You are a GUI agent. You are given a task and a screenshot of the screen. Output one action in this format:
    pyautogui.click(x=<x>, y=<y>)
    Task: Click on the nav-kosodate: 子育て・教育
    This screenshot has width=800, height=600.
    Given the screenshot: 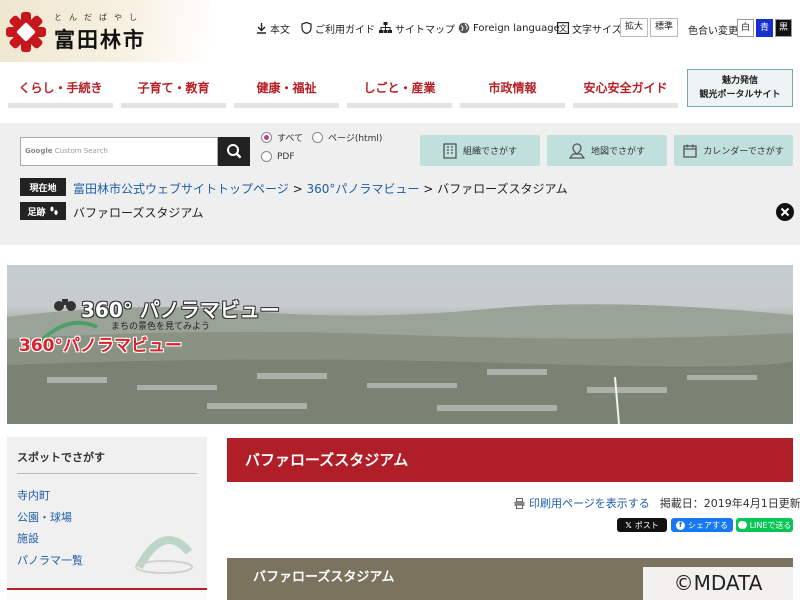 What is the action you would take?
    pyautogui.click(x=173, y=93)
    